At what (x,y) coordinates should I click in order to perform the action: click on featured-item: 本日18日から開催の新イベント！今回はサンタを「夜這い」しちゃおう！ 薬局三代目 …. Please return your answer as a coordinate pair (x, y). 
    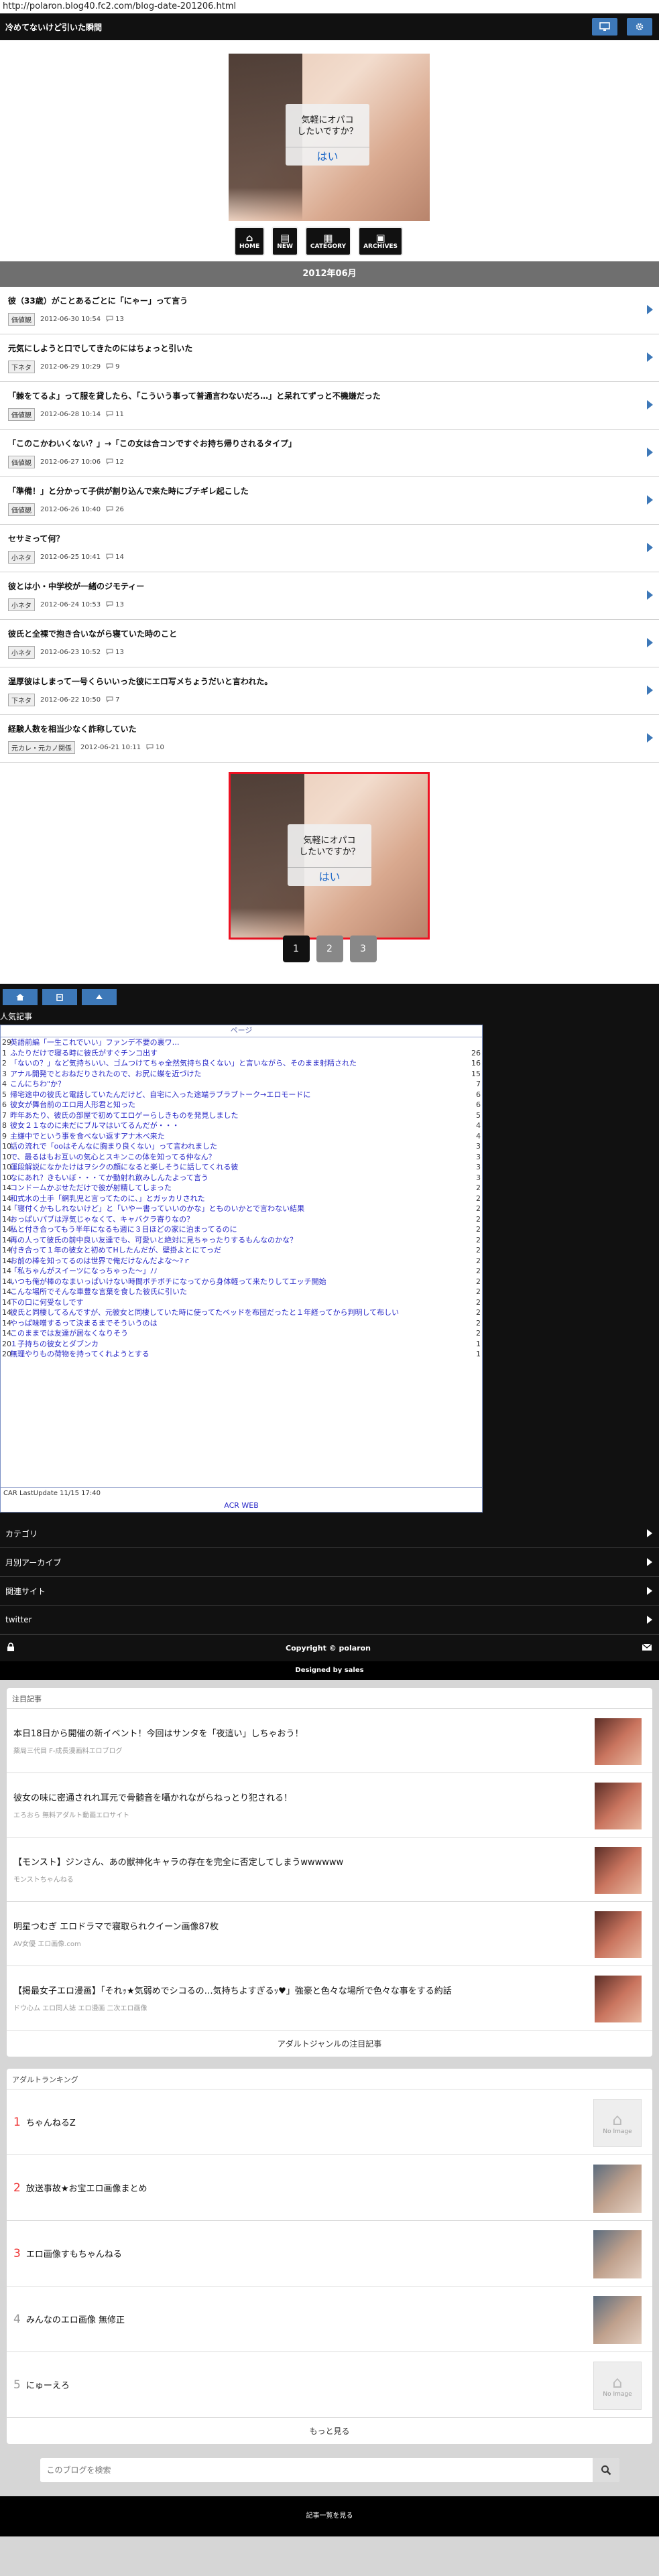
    Looking at the image, I should click on (329, 1740).